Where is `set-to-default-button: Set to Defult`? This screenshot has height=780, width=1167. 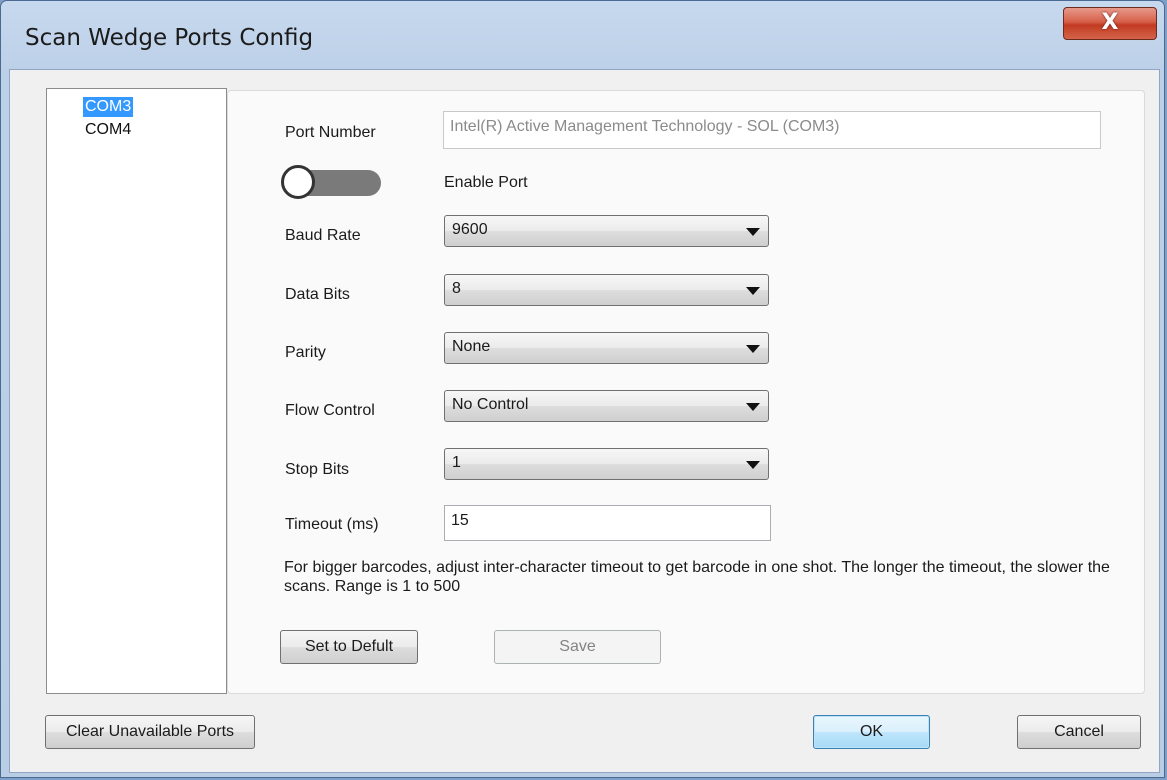
set-to-default-button: Set to Defult is located at coordinates (349, 647).